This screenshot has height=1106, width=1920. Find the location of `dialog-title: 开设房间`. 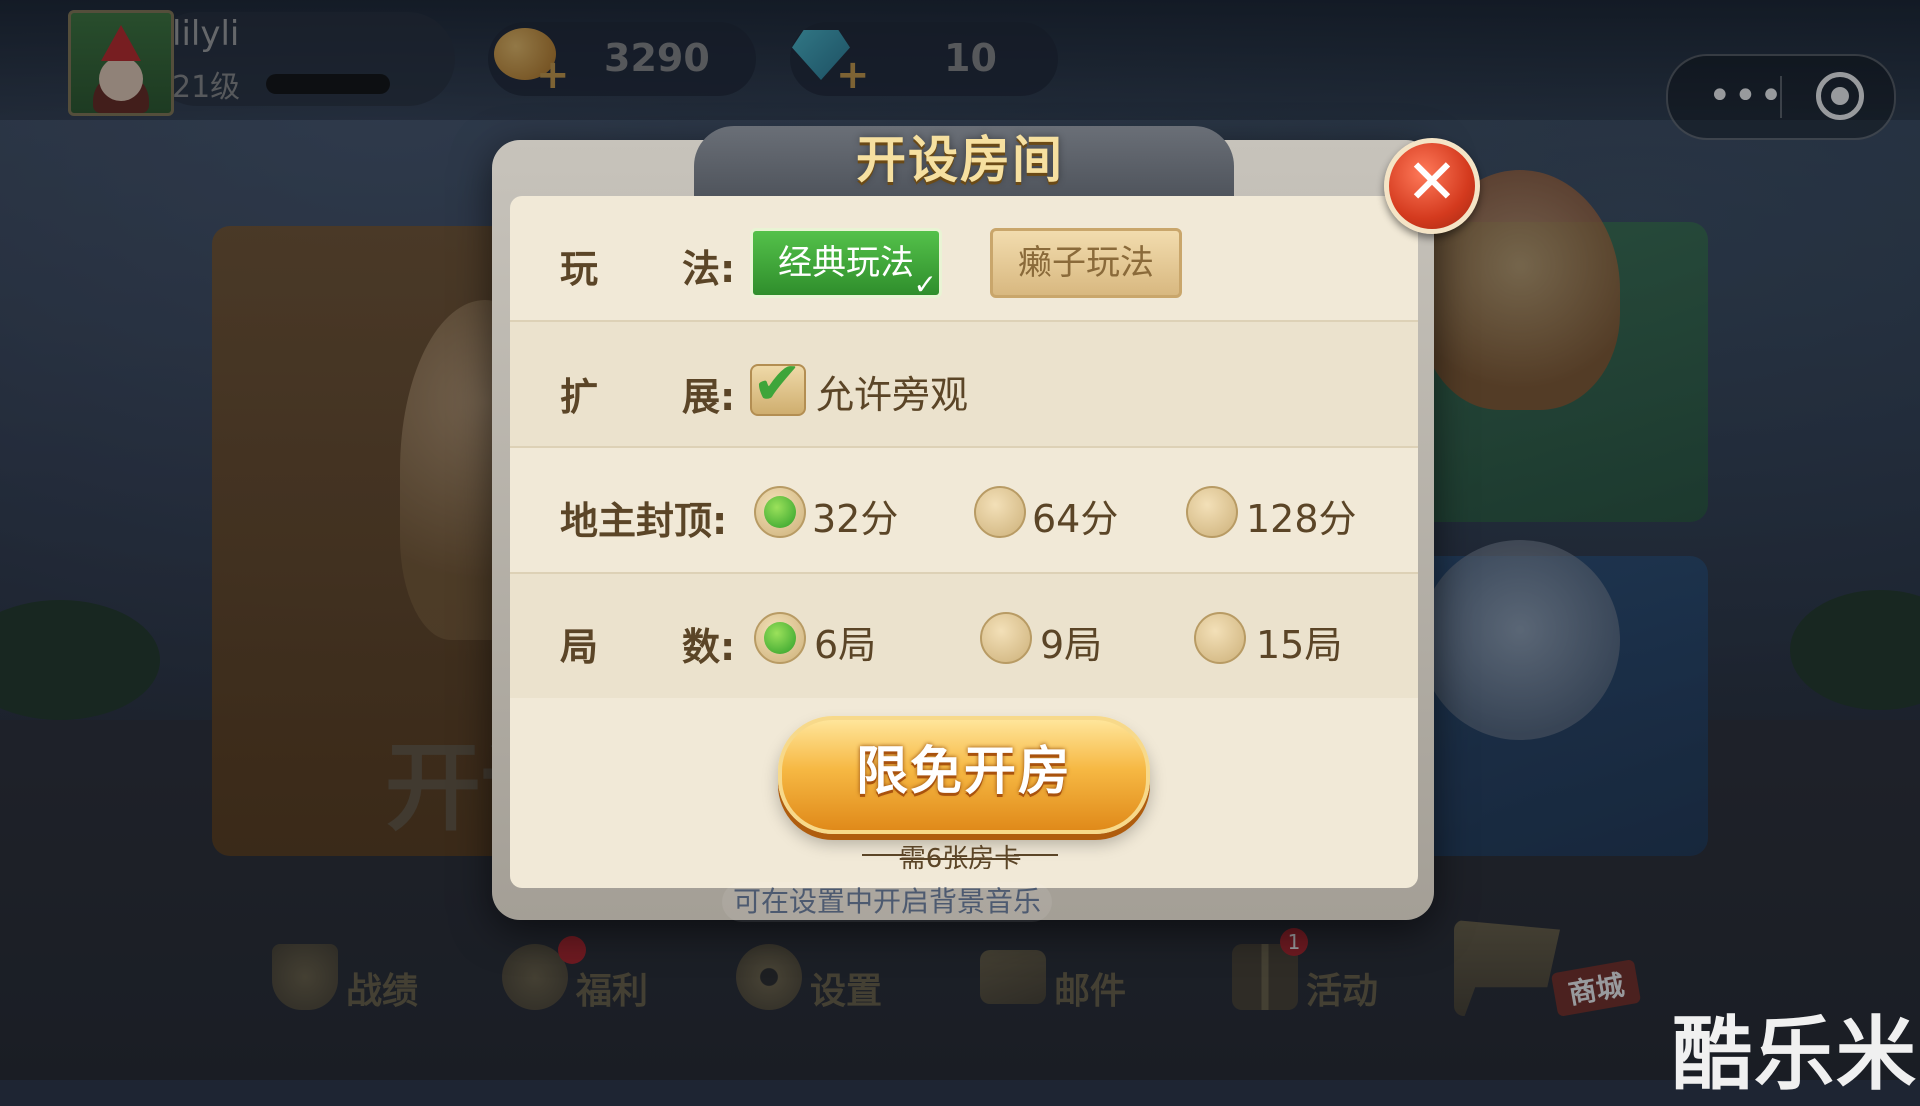

dialog-title: 开设房间 is located at coordinates (960, 160).